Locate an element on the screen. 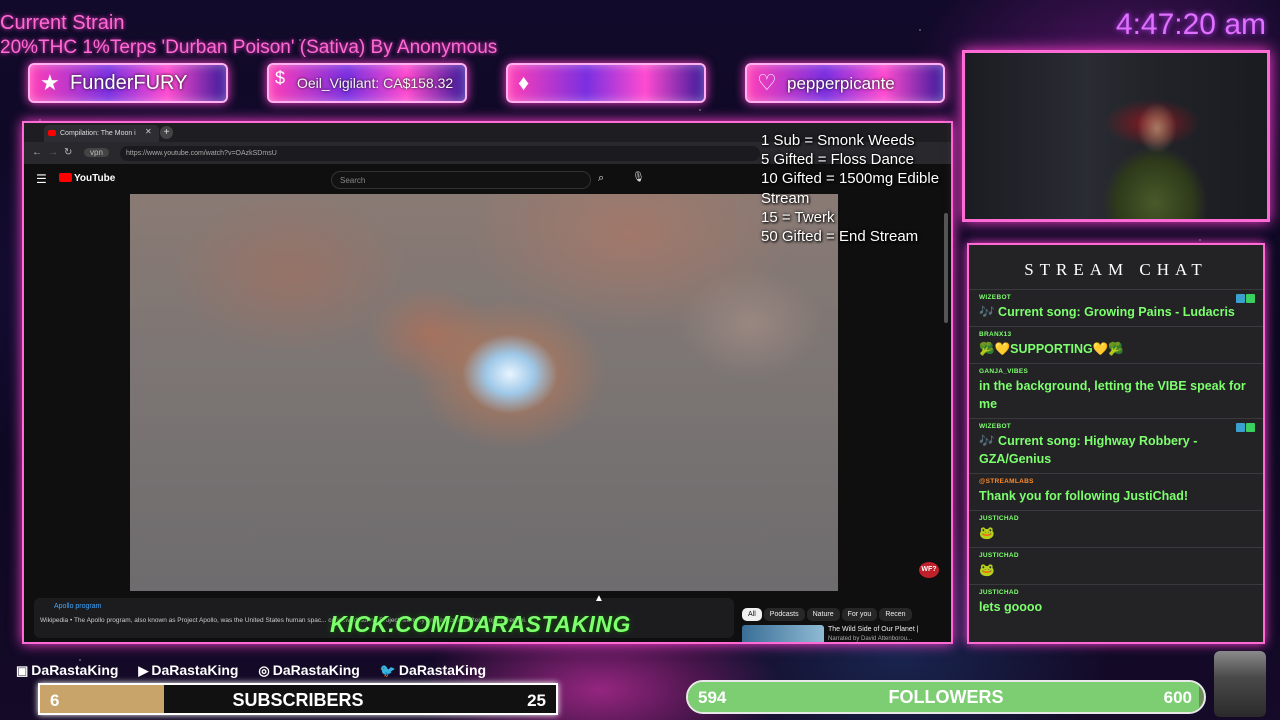 This screenshot has width=1280, height=720. follower-goal-bar: 594 FOLLOWERS 600 is located at coordinates (946, 697).